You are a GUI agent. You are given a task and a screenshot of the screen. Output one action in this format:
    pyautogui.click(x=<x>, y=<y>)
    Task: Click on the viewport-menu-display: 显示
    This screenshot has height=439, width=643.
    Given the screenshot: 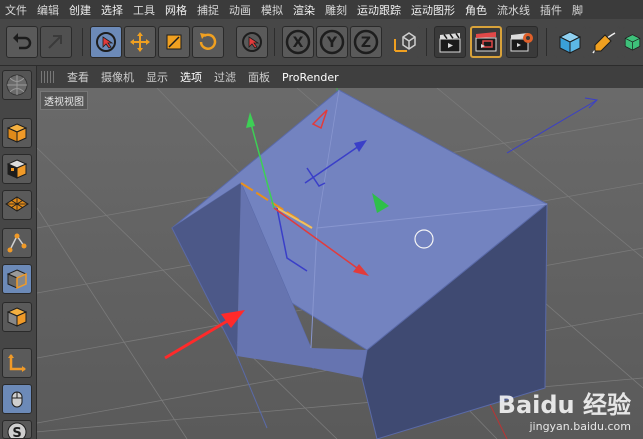 What is the action you would take?
    pyautogui.click(x=157, y=77)
    